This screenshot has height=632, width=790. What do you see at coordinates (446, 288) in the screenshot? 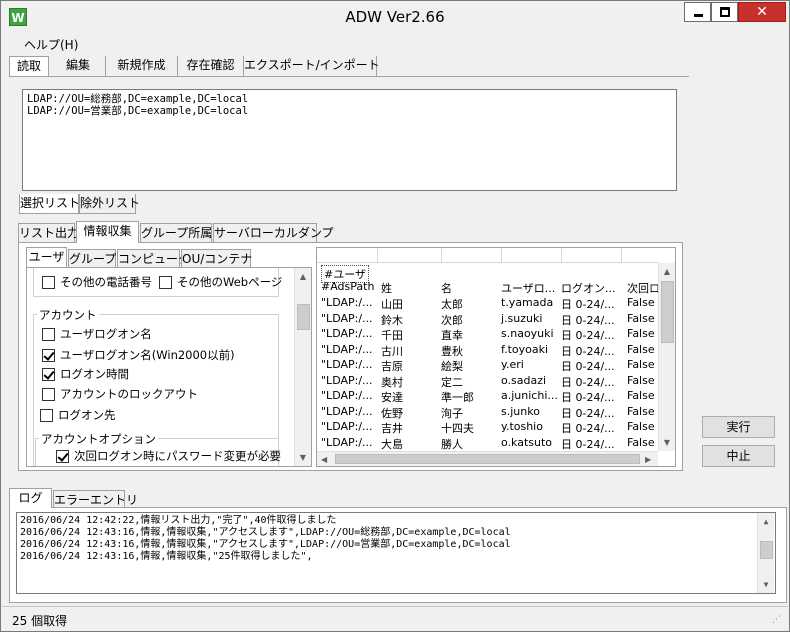
I see `grid-header-givenname: 名` at bounding box center [446, 288].